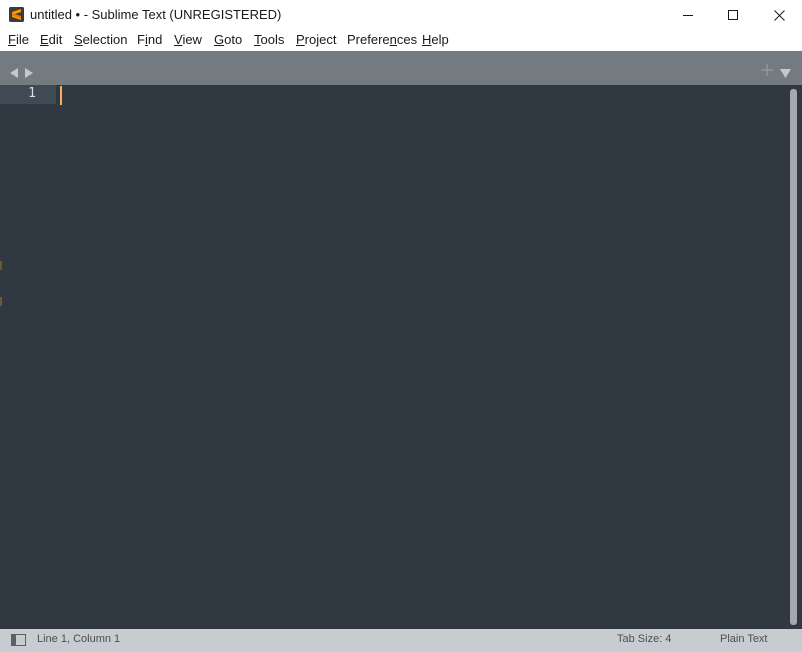 The width and height of the screenshot is (802, 652). Describe the element at coordinates (51, 39) in the screenshot. I see `menu-edit: Edit` at that location.